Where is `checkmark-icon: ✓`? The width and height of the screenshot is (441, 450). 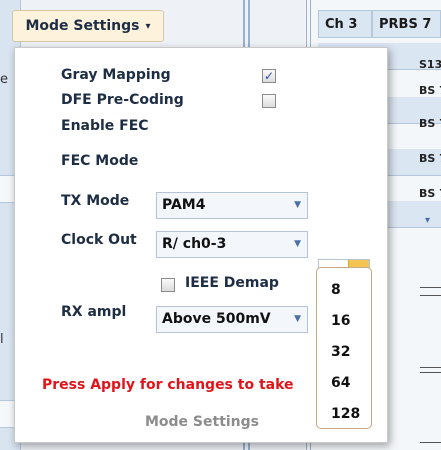
checkmark-icon: ✓ is located at coordinates (269, 76).